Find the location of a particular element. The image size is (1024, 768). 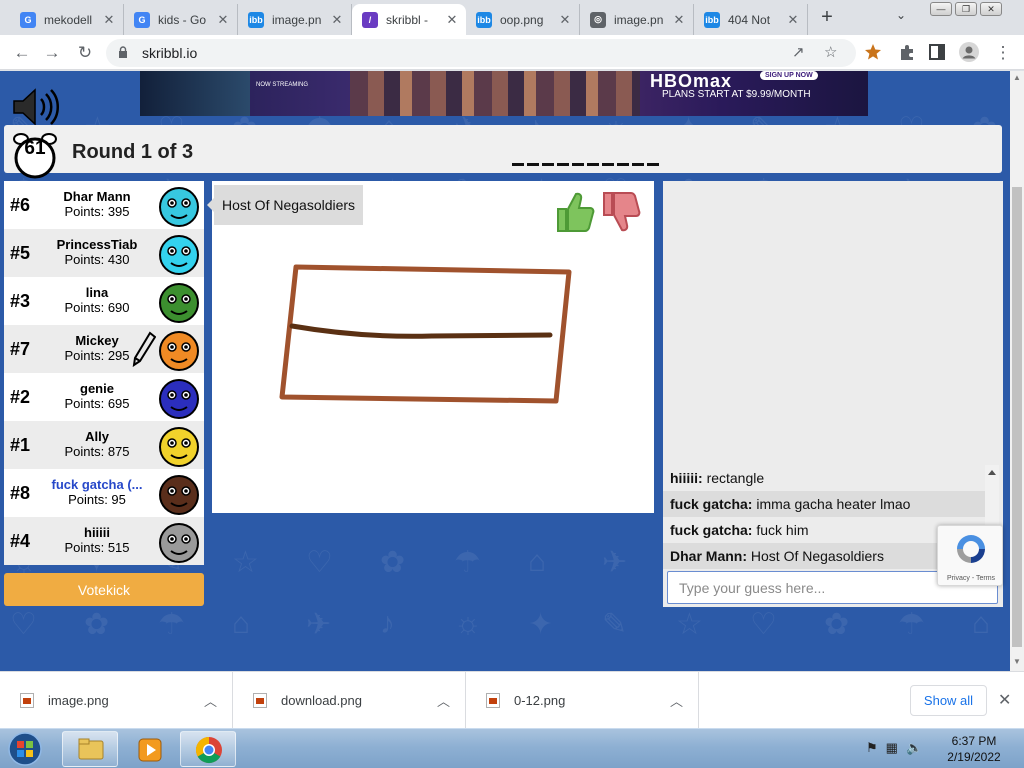

player-rank: #1 is located at coordinates (20, 445).